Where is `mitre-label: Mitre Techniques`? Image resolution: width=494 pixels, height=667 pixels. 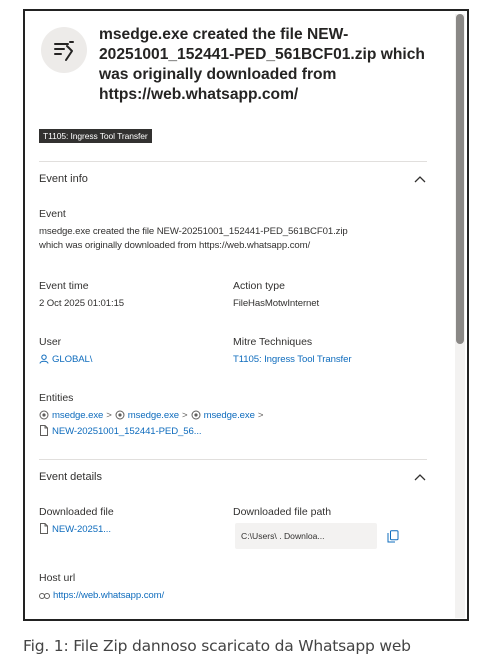 mitre-label: Mitre Techniques is located at coordinates (273, 342).